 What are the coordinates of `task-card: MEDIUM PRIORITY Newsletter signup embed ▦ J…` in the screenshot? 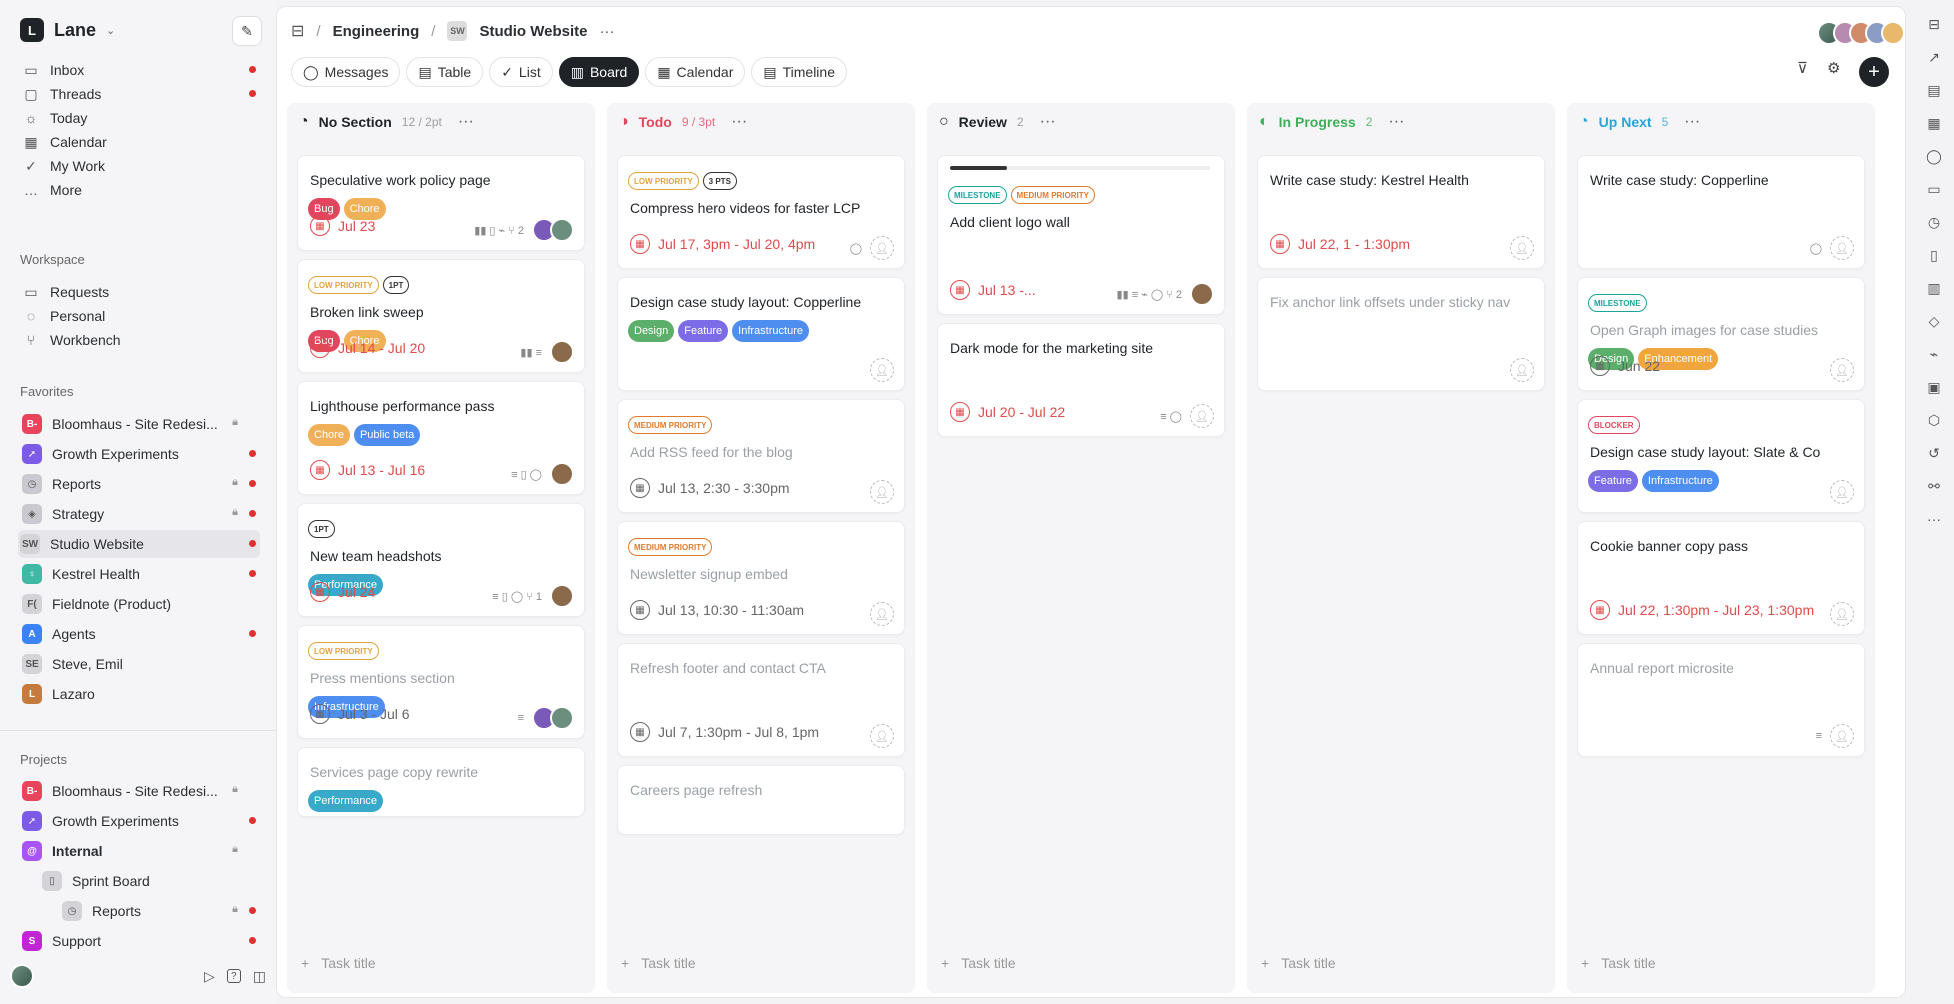 It's located at (761, 578).